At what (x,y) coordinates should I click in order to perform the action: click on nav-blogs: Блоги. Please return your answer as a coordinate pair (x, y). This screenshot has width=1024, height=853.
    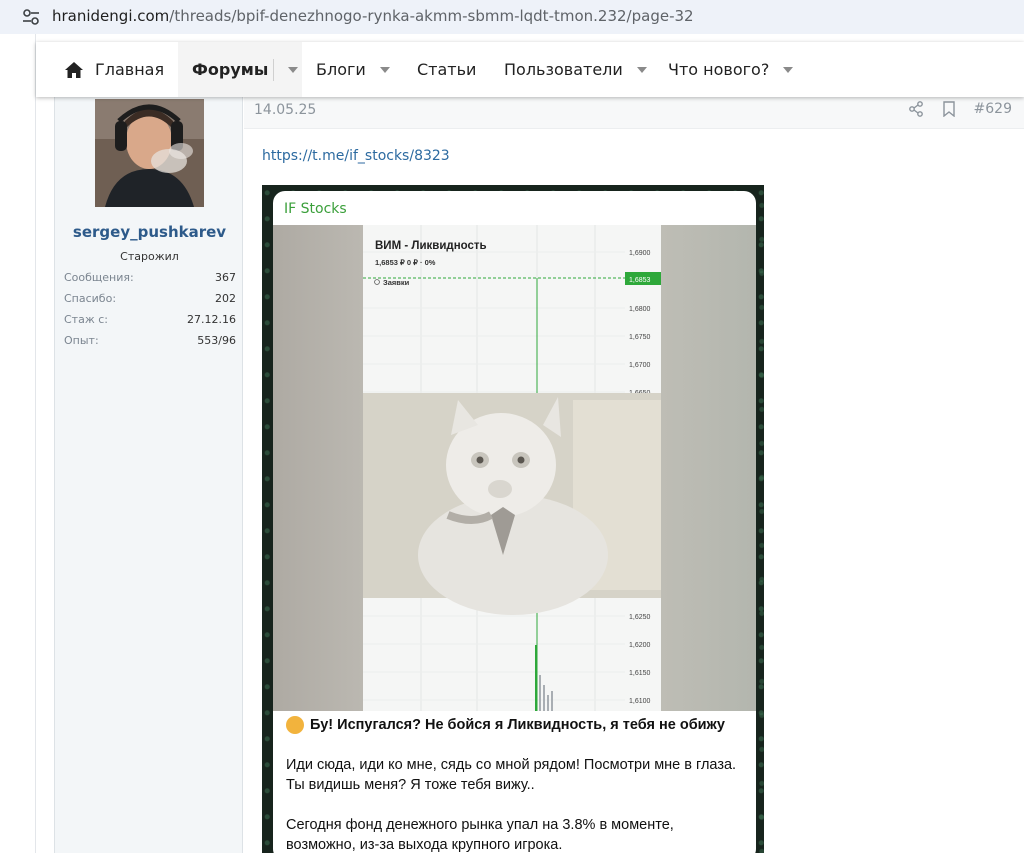
    Looking at the image, I should click on (353, 69).